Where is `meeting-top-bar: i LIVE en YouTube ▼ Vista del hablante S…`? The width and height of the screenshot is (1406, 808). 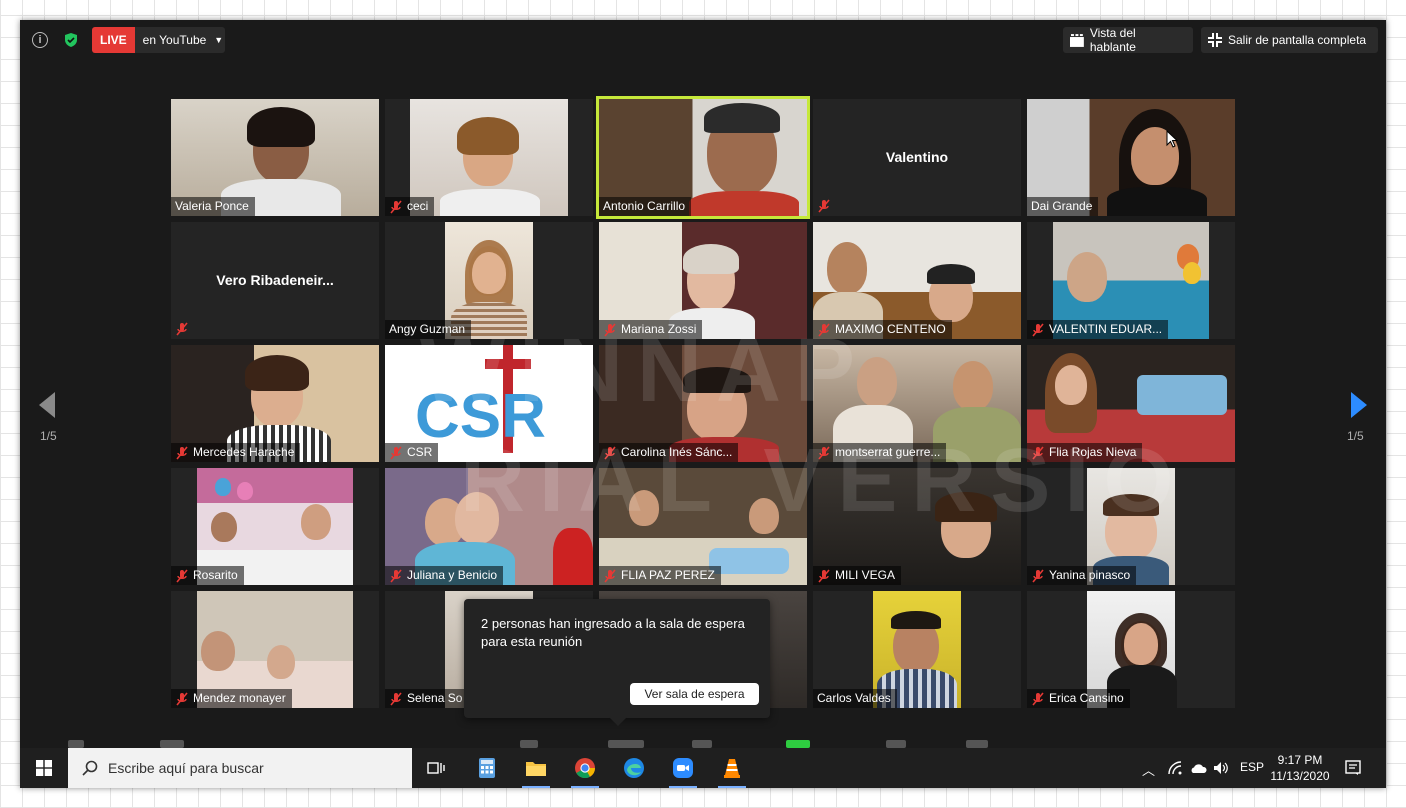
meeting-top-bar: i LIVE en YouTube ▼ Vista del hablante S… is located at coordinates (703, 40).